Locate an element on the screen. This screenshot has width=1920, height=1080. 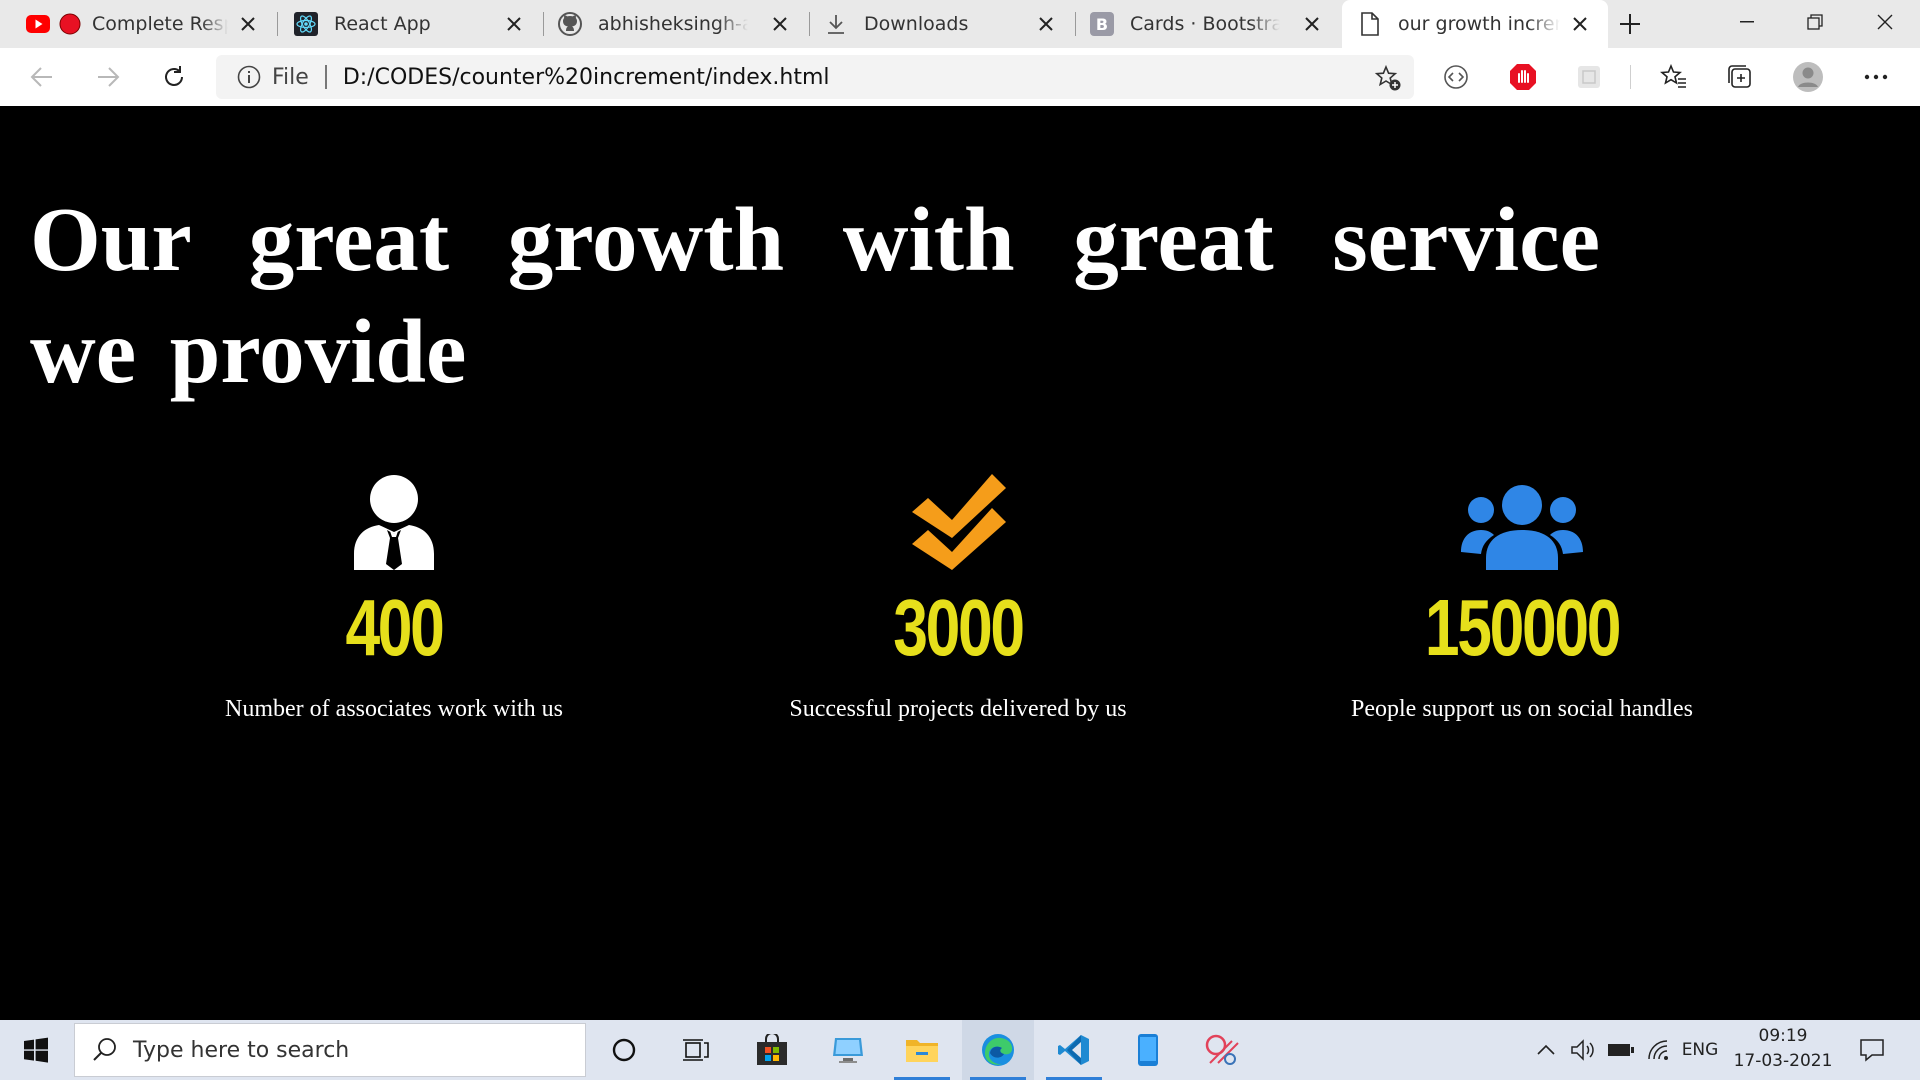
arrow-left-icon is located at coordinates (41, 77).